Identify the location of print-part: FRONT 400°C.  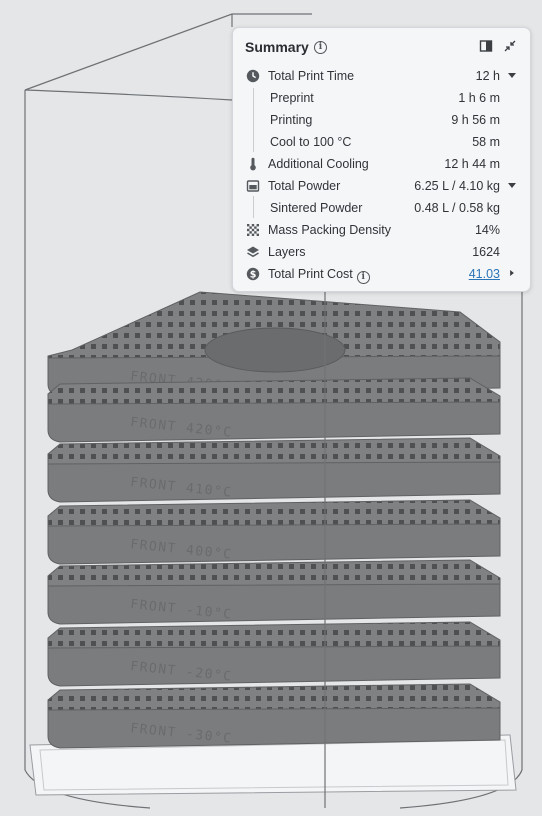
(274, 532).